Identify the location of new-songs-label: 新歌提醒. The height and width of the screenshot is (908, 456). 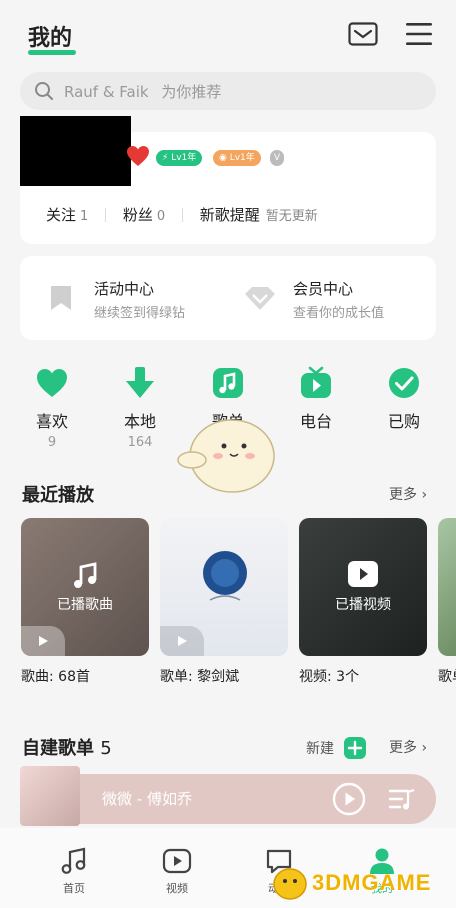
(229, 215).